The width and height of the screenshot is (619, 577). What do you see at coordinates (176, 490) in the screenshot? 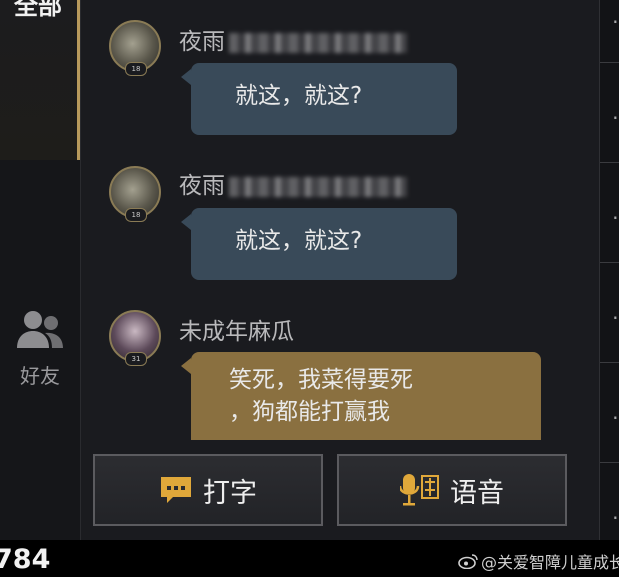
I see `keyboard-chat-icon` at bounding box center [176, 490].